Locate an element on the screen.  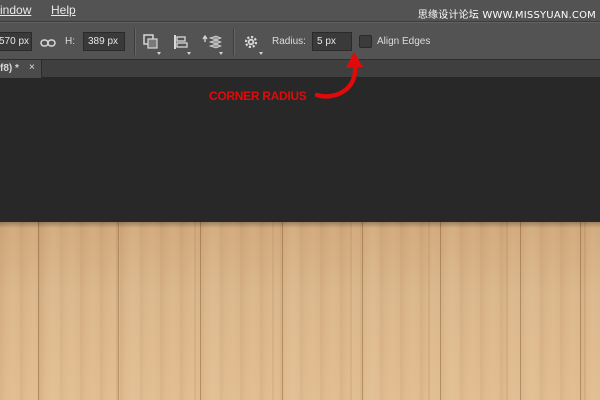
radius-label: Radius: is located at coordinates (289, 41).